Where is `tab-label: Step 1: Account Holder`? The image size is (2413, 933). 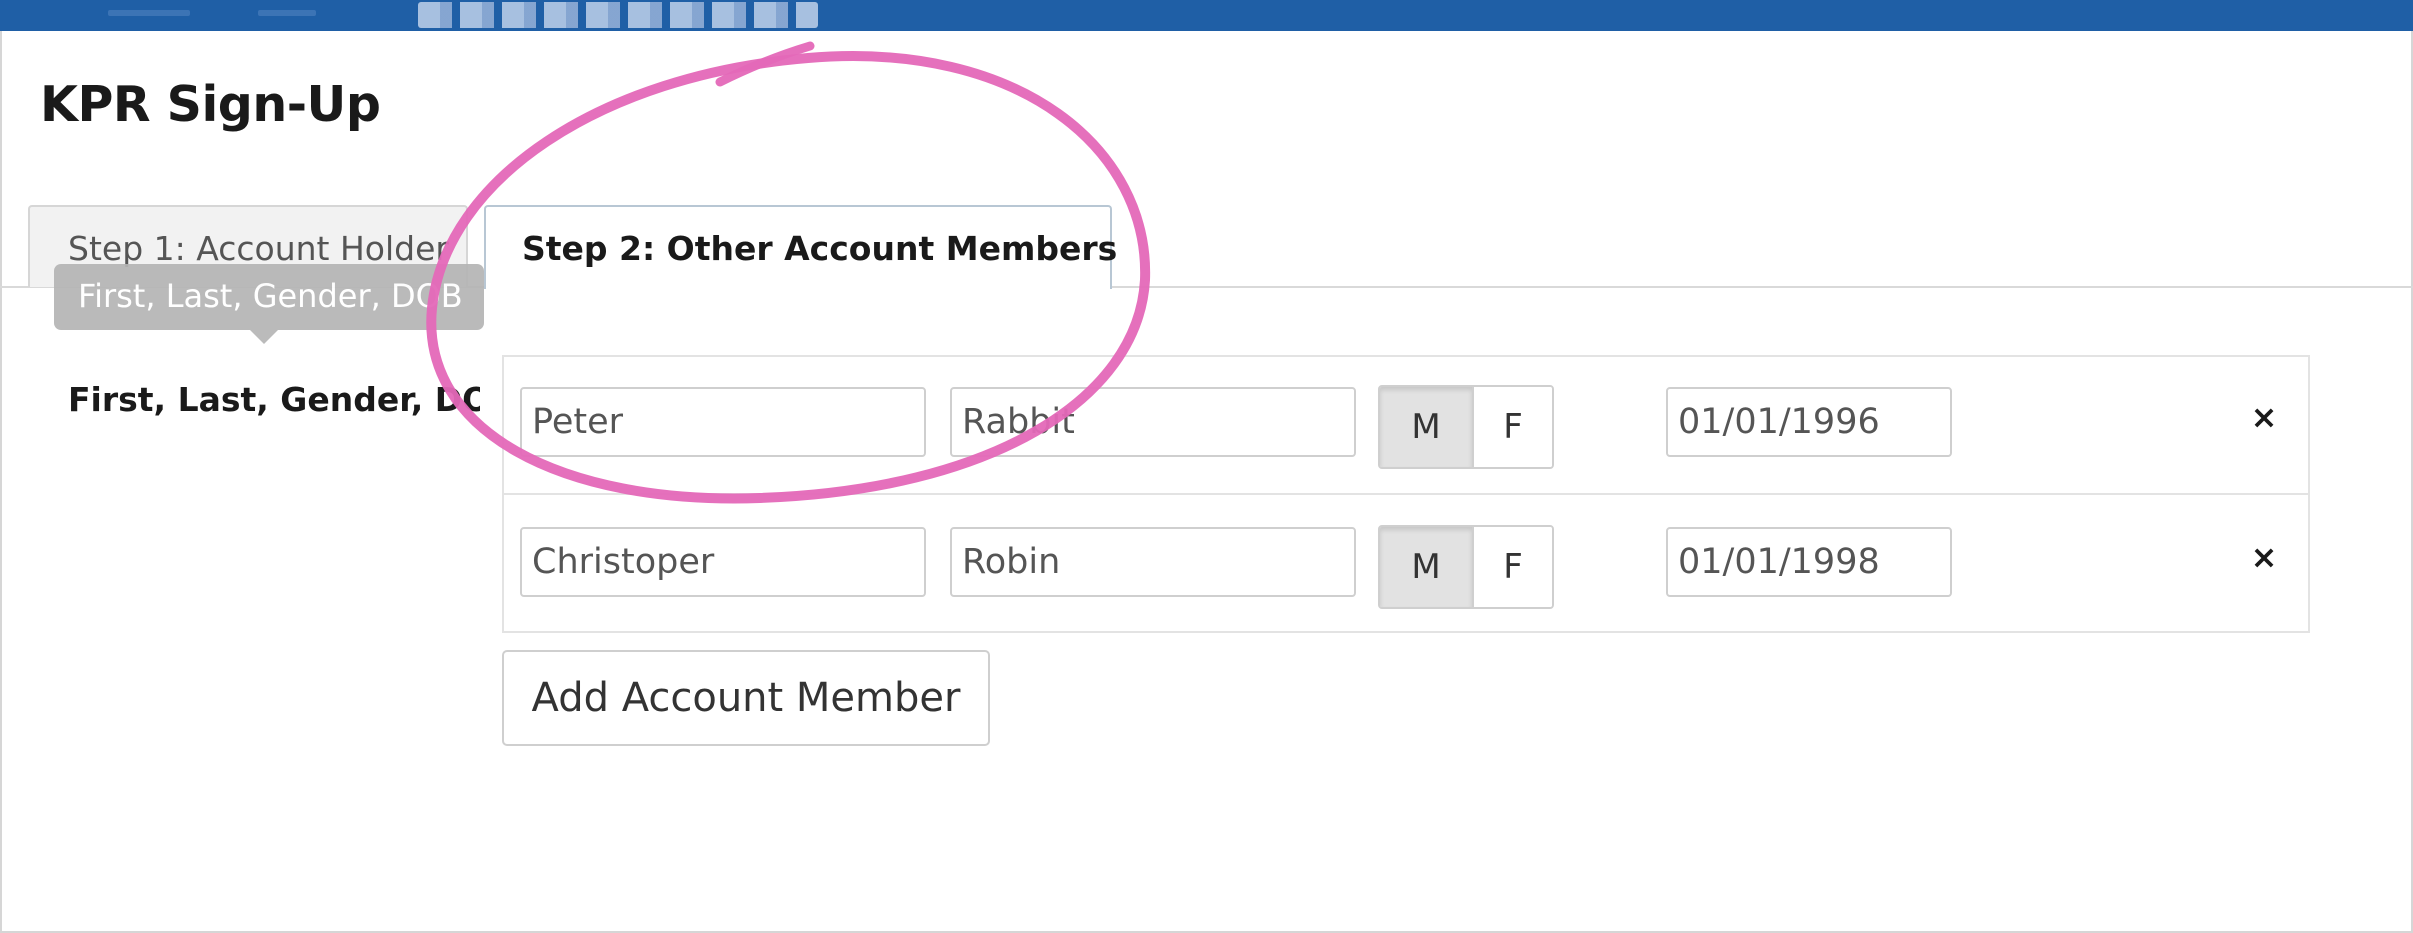
tab-label: Step 1: Account Holder is located at coordinates (258, 248).